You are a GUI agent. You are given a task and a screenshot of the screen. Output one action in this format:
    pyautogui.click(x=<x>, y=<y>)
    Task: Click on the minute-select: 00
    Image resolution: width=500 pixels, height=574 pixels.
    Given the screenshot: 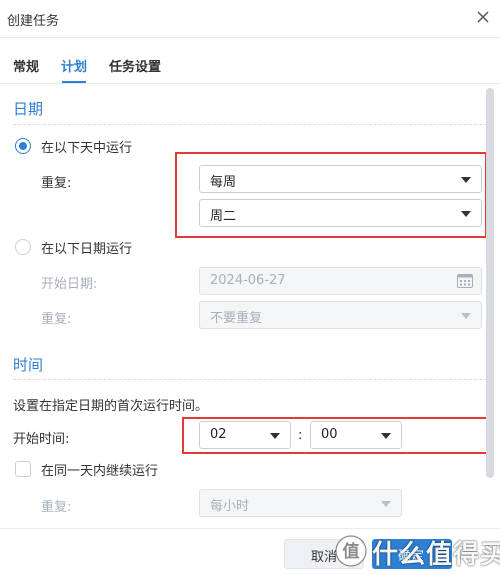 What is the action you would take?
    pyautogui.click(x=356, y=435)
    